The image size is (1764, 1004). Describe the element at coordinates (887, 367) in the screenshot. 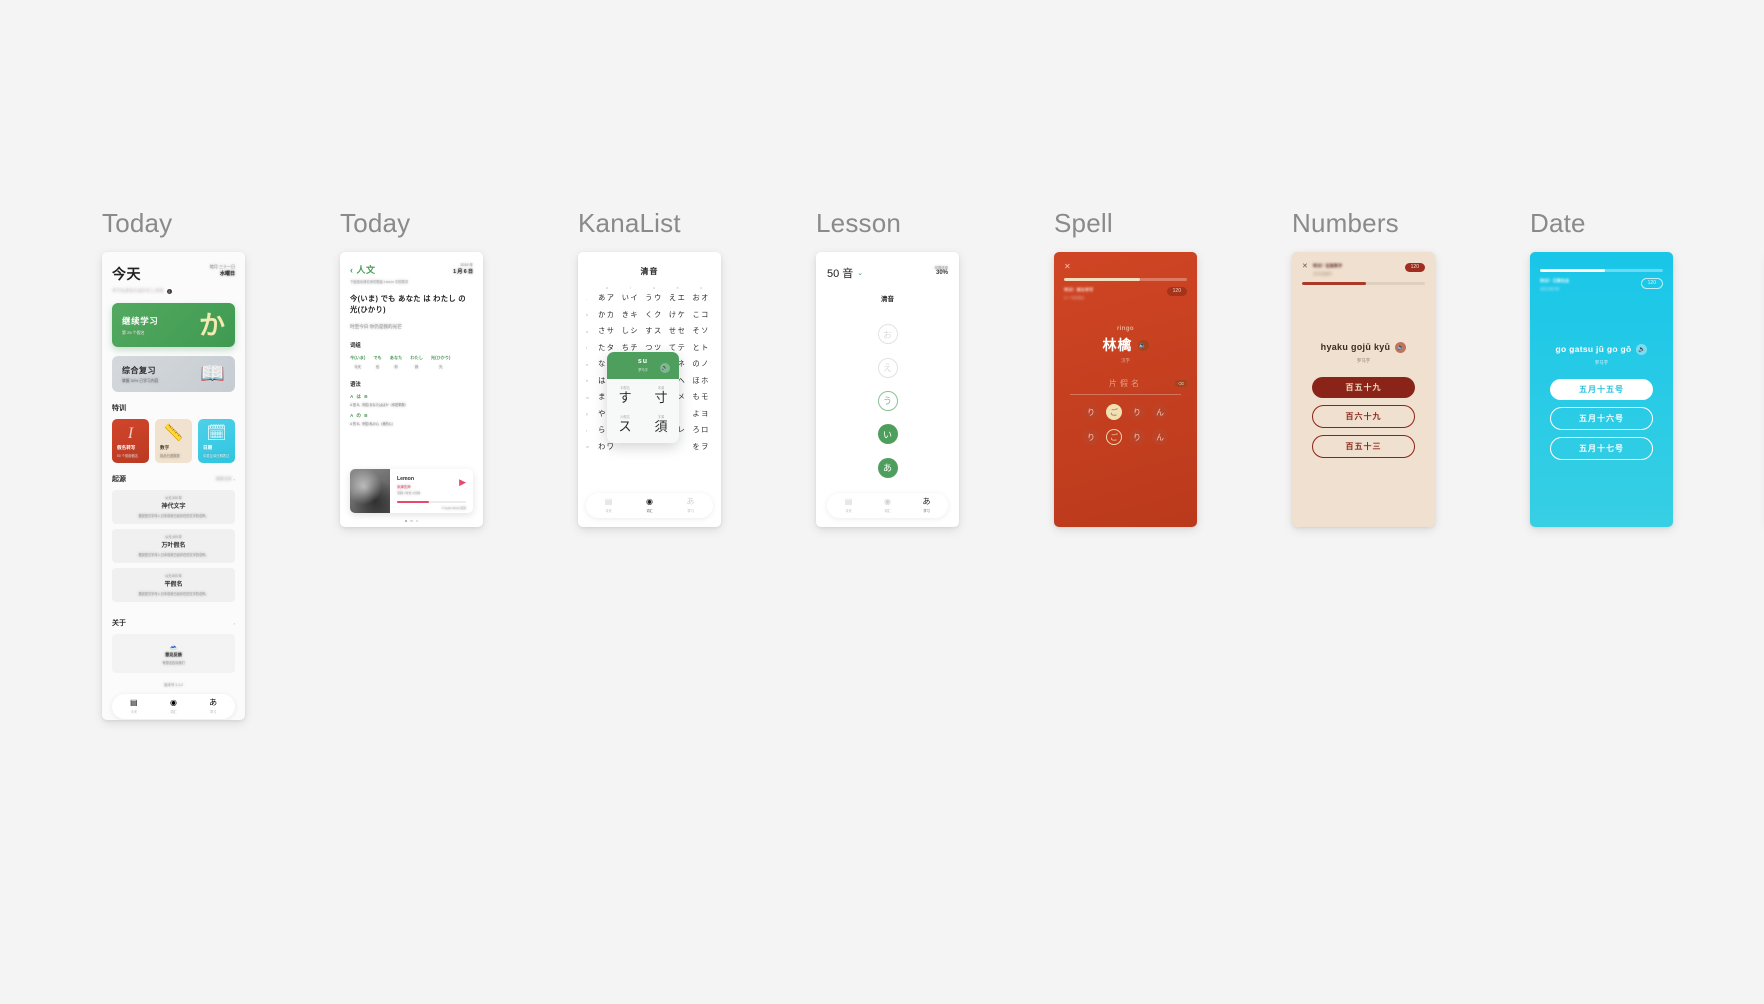

I see `lesson-node: え` at that location.